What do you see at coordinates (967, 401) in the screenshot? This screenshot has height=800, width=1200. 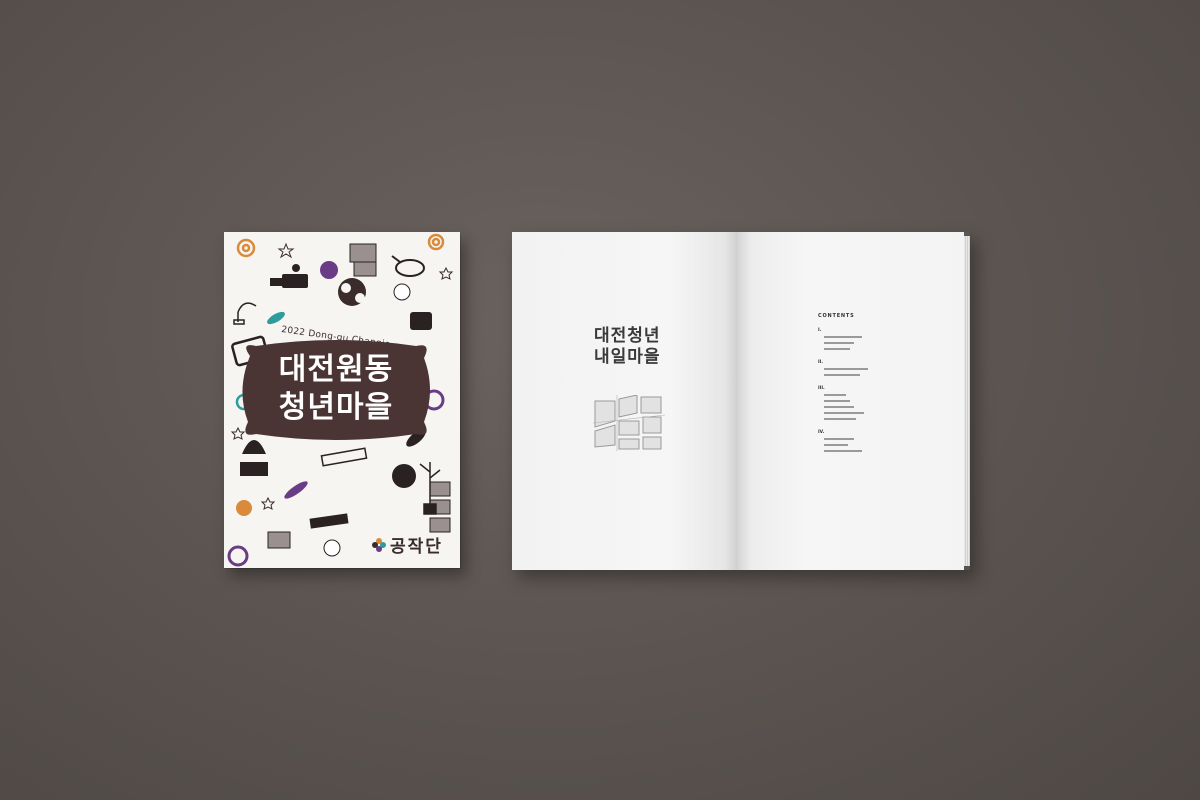 I see `page-edges` at bounding box center [967, 401].